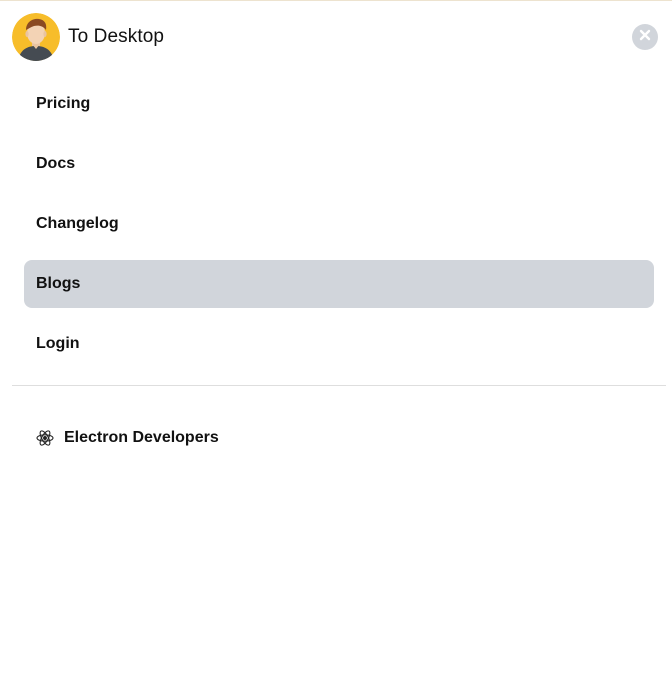 The width and height of the screenshot is (672, 689). I want to click on nav-item-docs: Docs, so click(339, 164).